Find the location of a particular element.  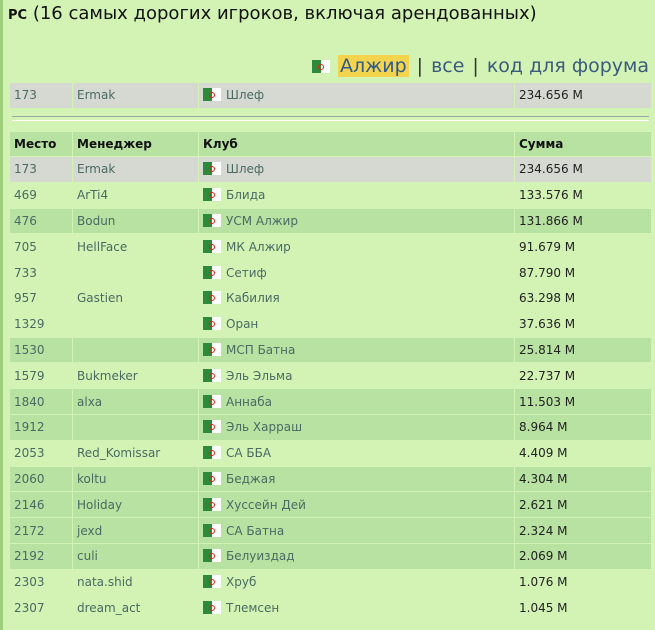

table-row: 2060 koltu Беджая 4.304 M is located at coordinates (330, 479).